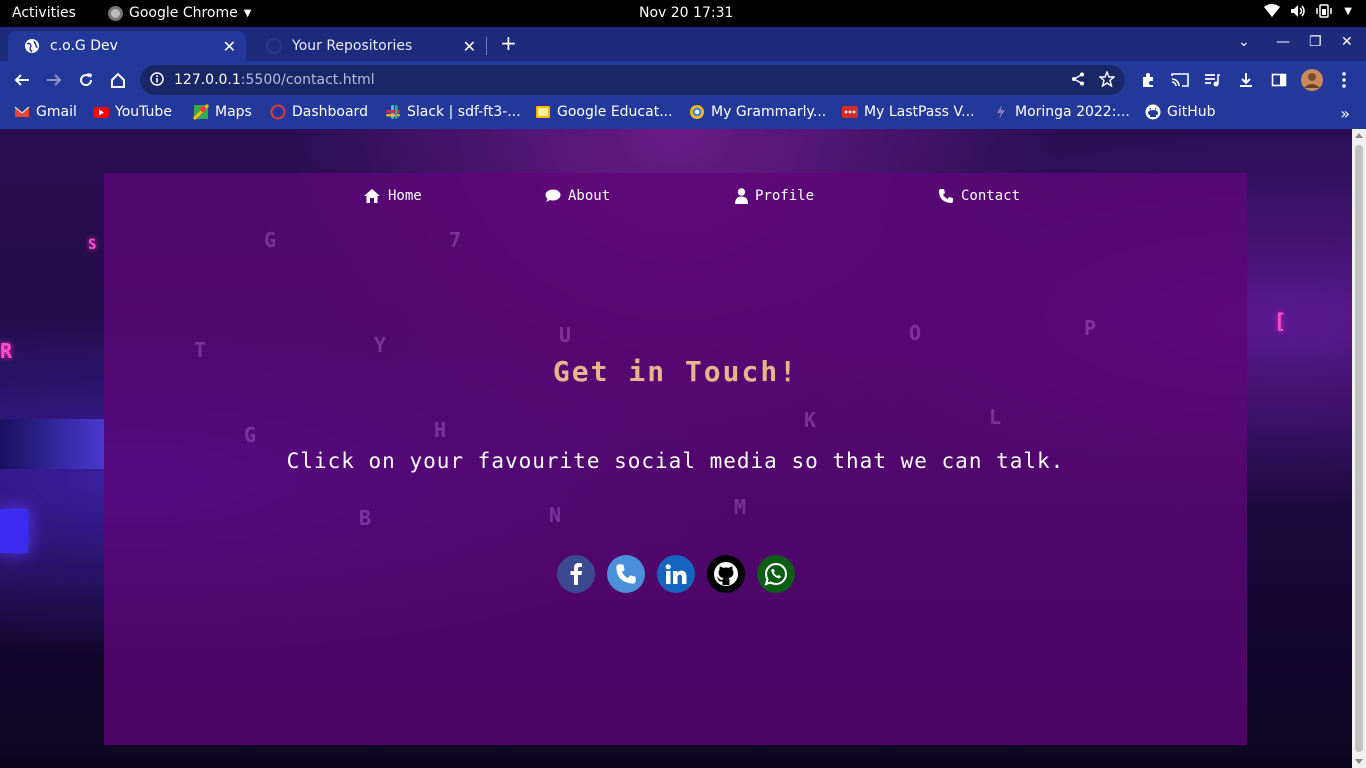 This screenshot has height=768, width=1366. What do you see at coordinates (1107, 80) in the screenshot?
I see `bookmark-star-icon` at bounding box center [1107, 80].